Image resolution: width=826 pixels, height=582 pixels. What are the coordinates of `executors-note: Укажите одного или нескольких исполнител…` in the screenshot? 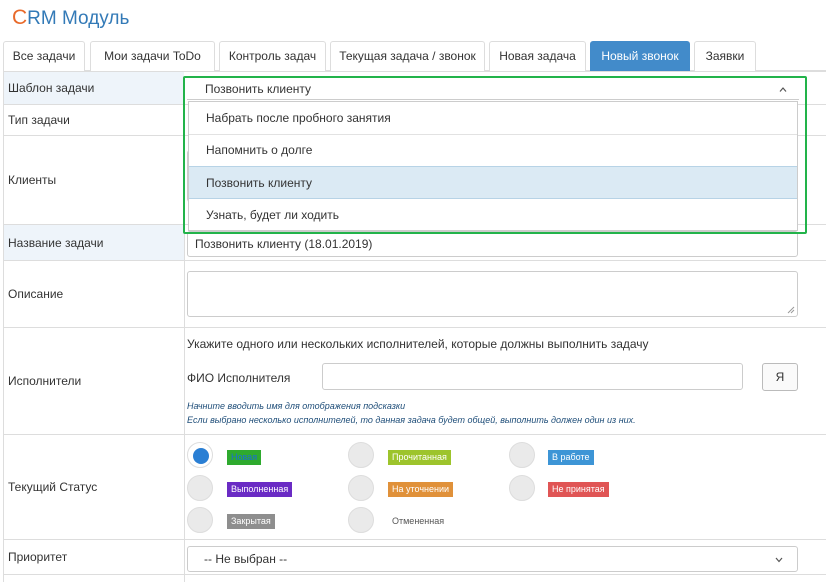 It's located at (418, 344).